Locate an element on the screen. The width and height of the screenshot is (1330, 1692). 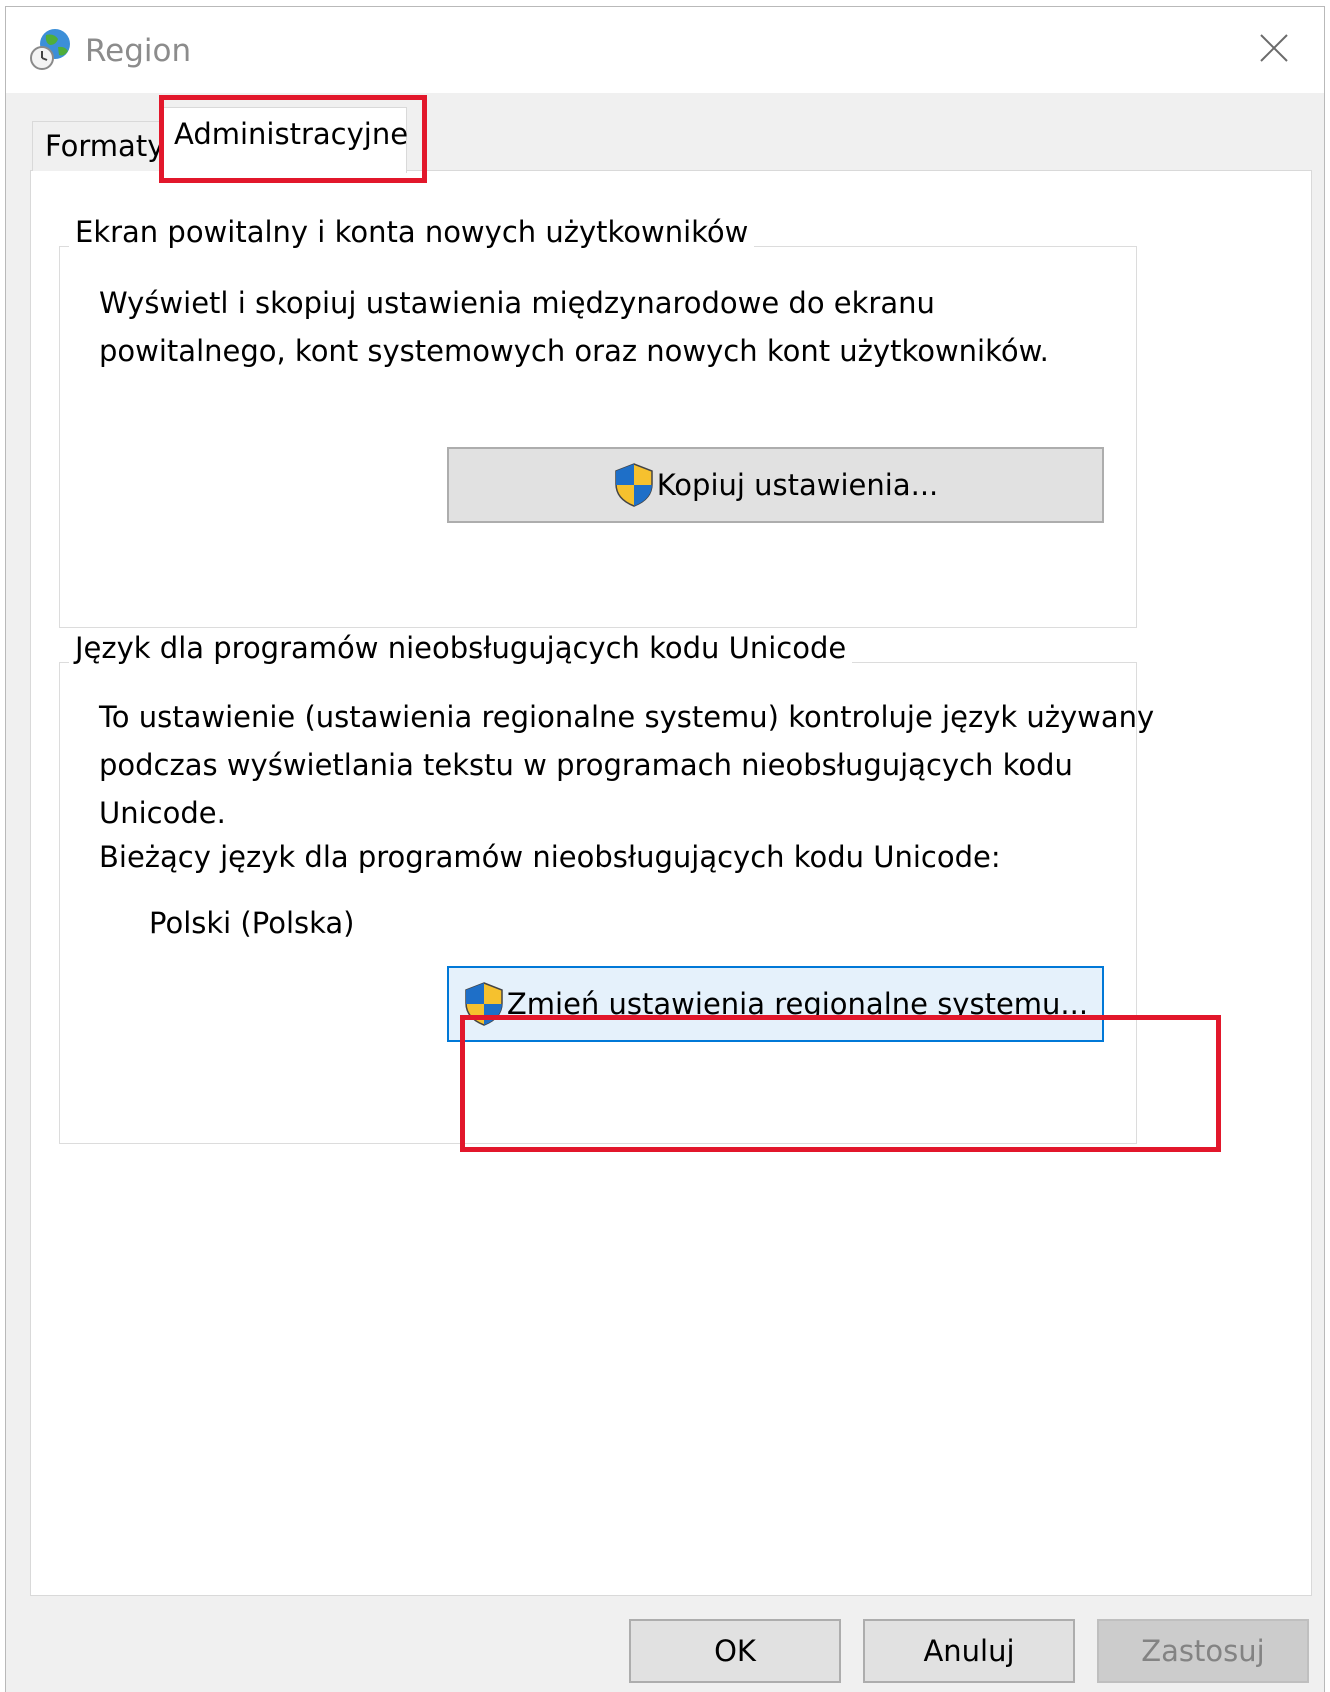
close-button is located at coordinates (1274, 50).